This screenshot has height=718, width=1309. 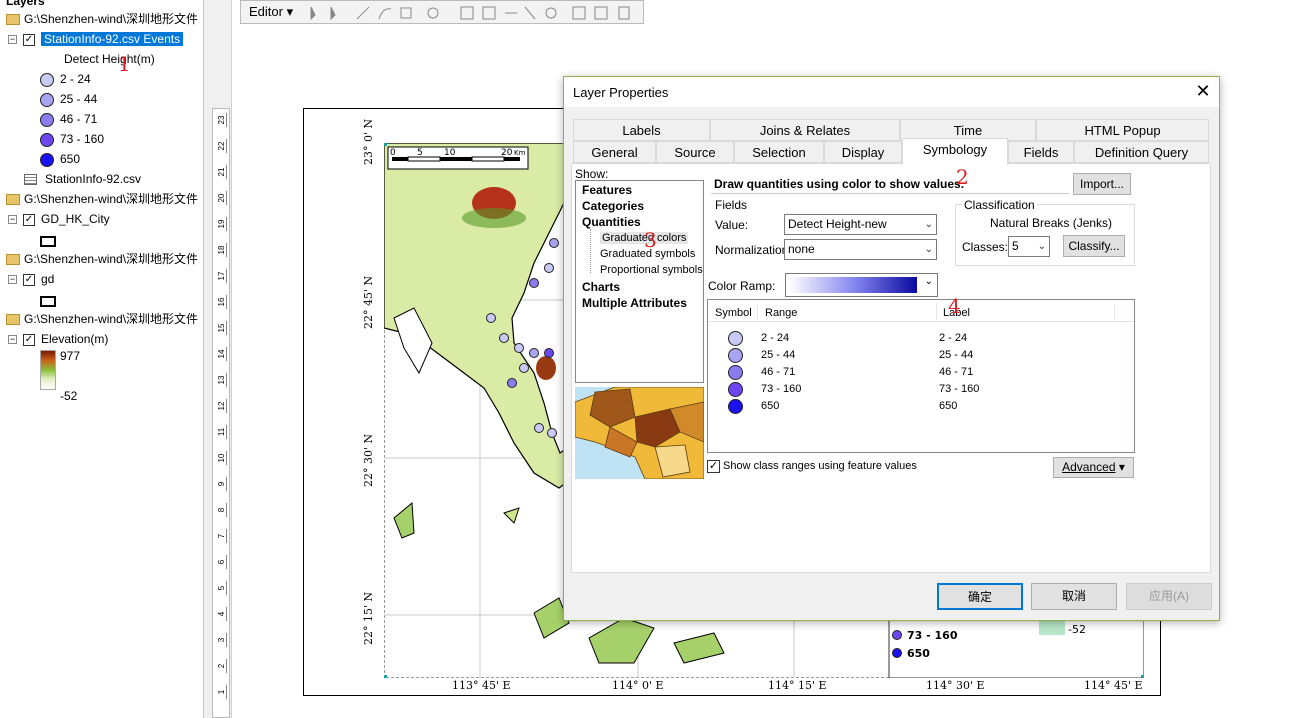 What do you see at coordinates (863, 152) in the screenshot?
I see `tab-display: Display` at bounding box center [863, 152].